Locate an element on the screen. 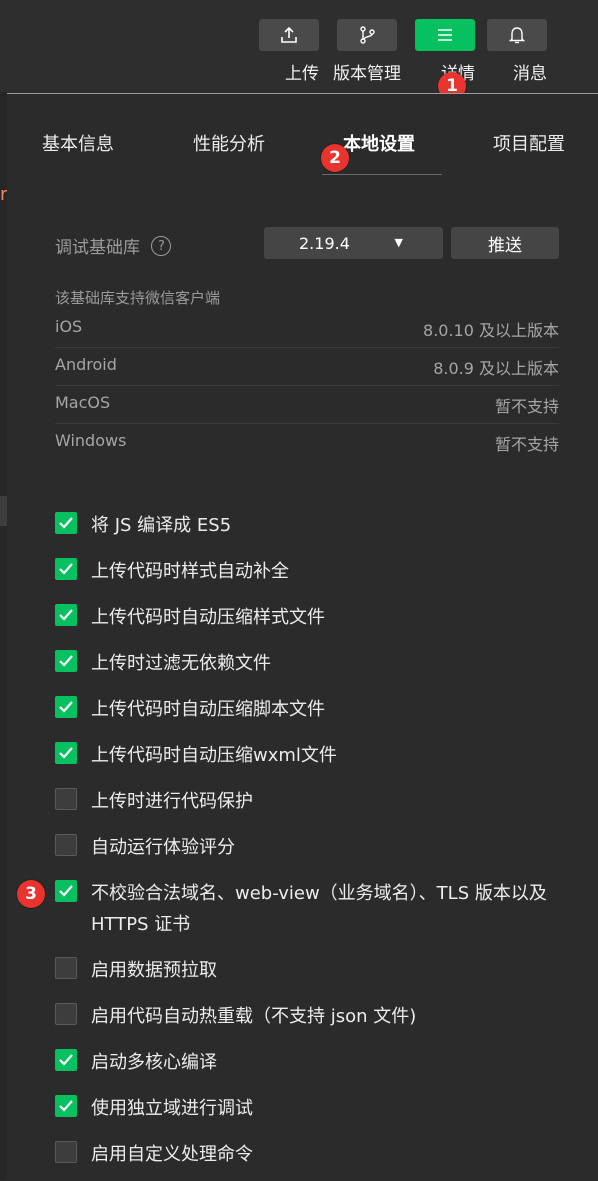 The image size is (598, 1181). option-label: 上传代码时自动压缩脚本文件 is located at coordinates (208, 709).